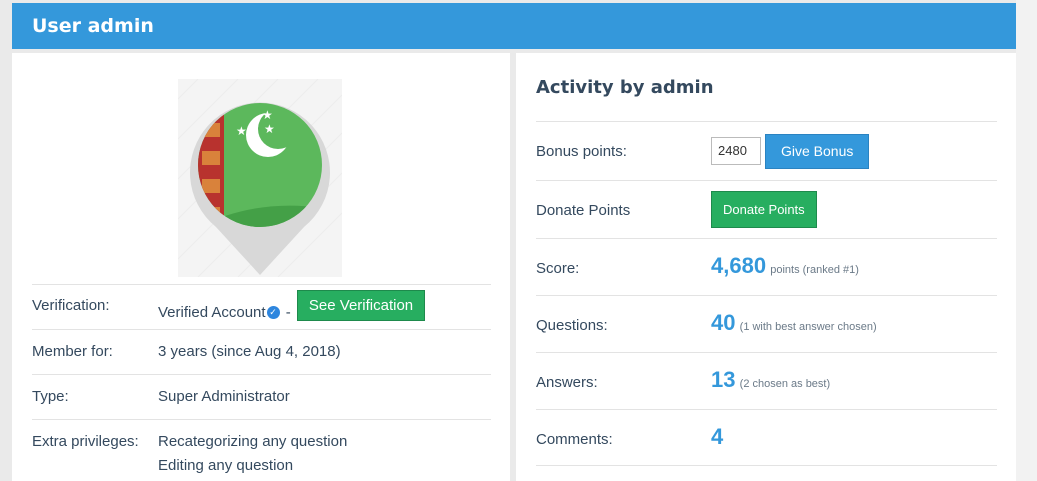 The image size is (1037, 481). Describe the element at coordinates (71, 305) in the screenshot. I see `verification-label: Verification:` at that location.